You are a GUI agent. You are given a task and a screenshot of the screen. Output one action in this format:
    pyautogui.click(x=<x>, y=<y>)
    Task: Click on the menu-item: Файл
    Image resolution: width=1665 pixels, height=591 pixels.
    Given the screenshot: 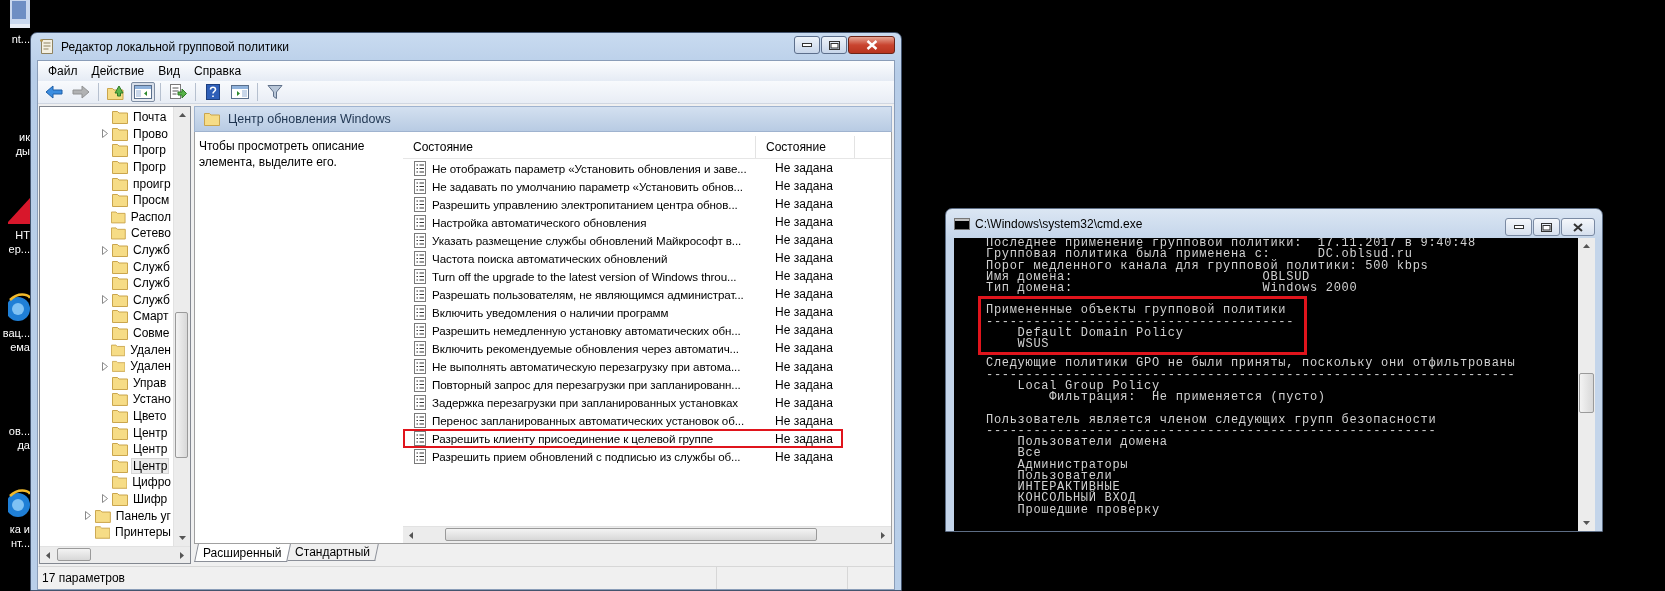 What is the action you would take?
    pyautogui.click(x=63, y=71)
    